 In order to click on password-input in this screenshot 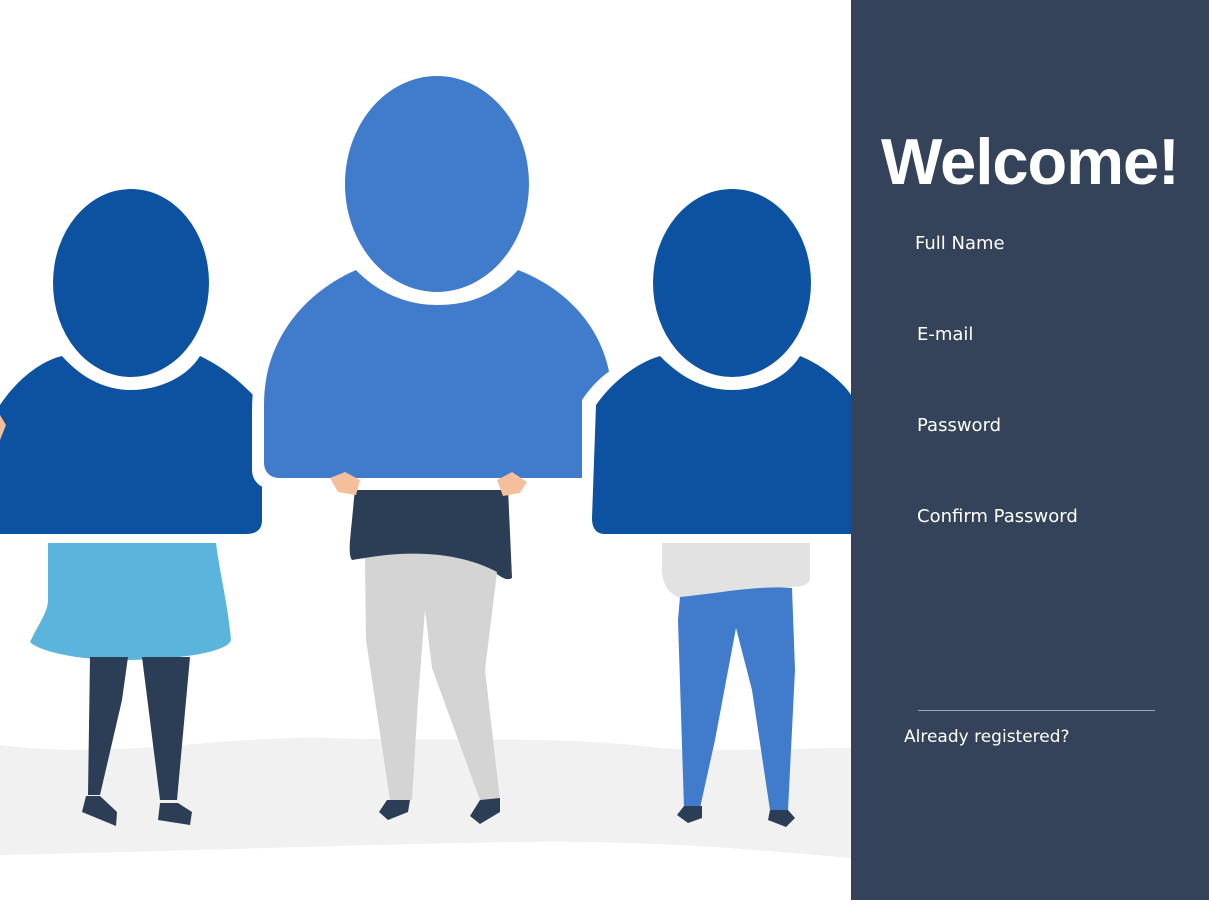, I will do `click(1037, 453)`.